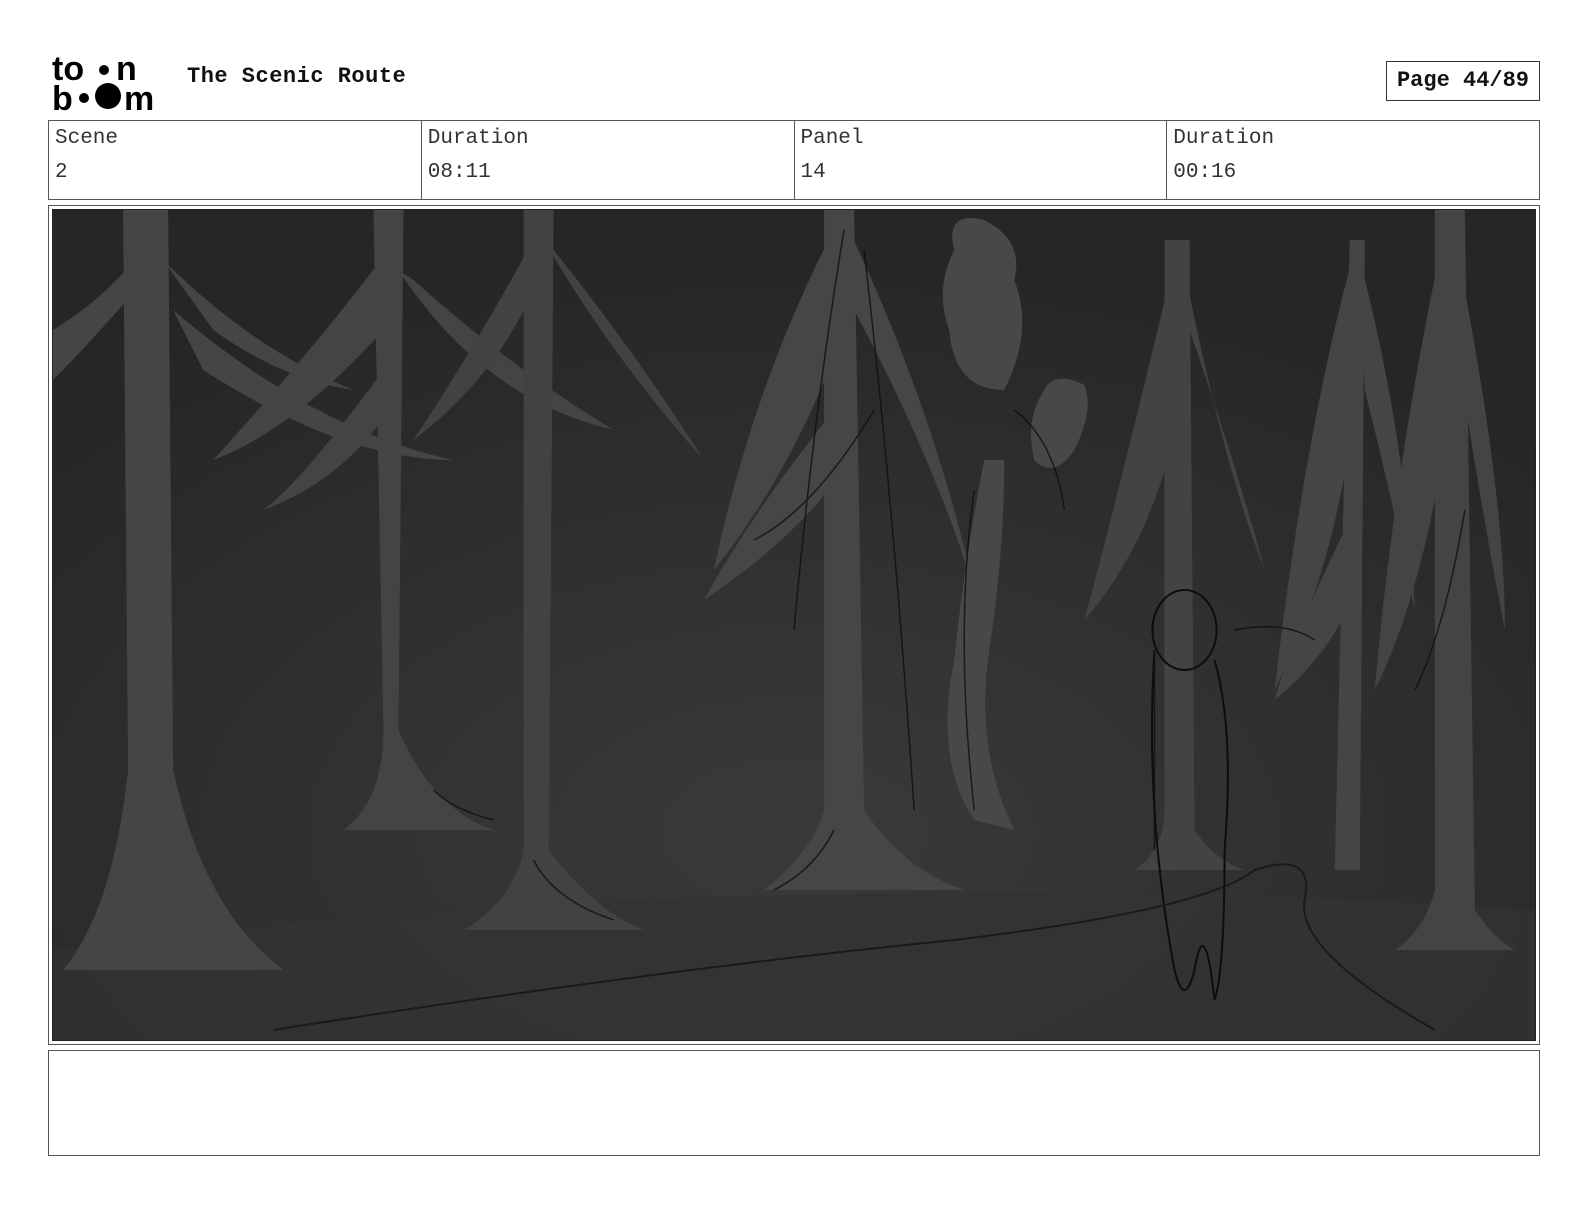 This screenshot has width=1584, height=1224. Describe the element at coordinates (832, 138) in the screenshot. I see `panel-label: Panel` at that location.